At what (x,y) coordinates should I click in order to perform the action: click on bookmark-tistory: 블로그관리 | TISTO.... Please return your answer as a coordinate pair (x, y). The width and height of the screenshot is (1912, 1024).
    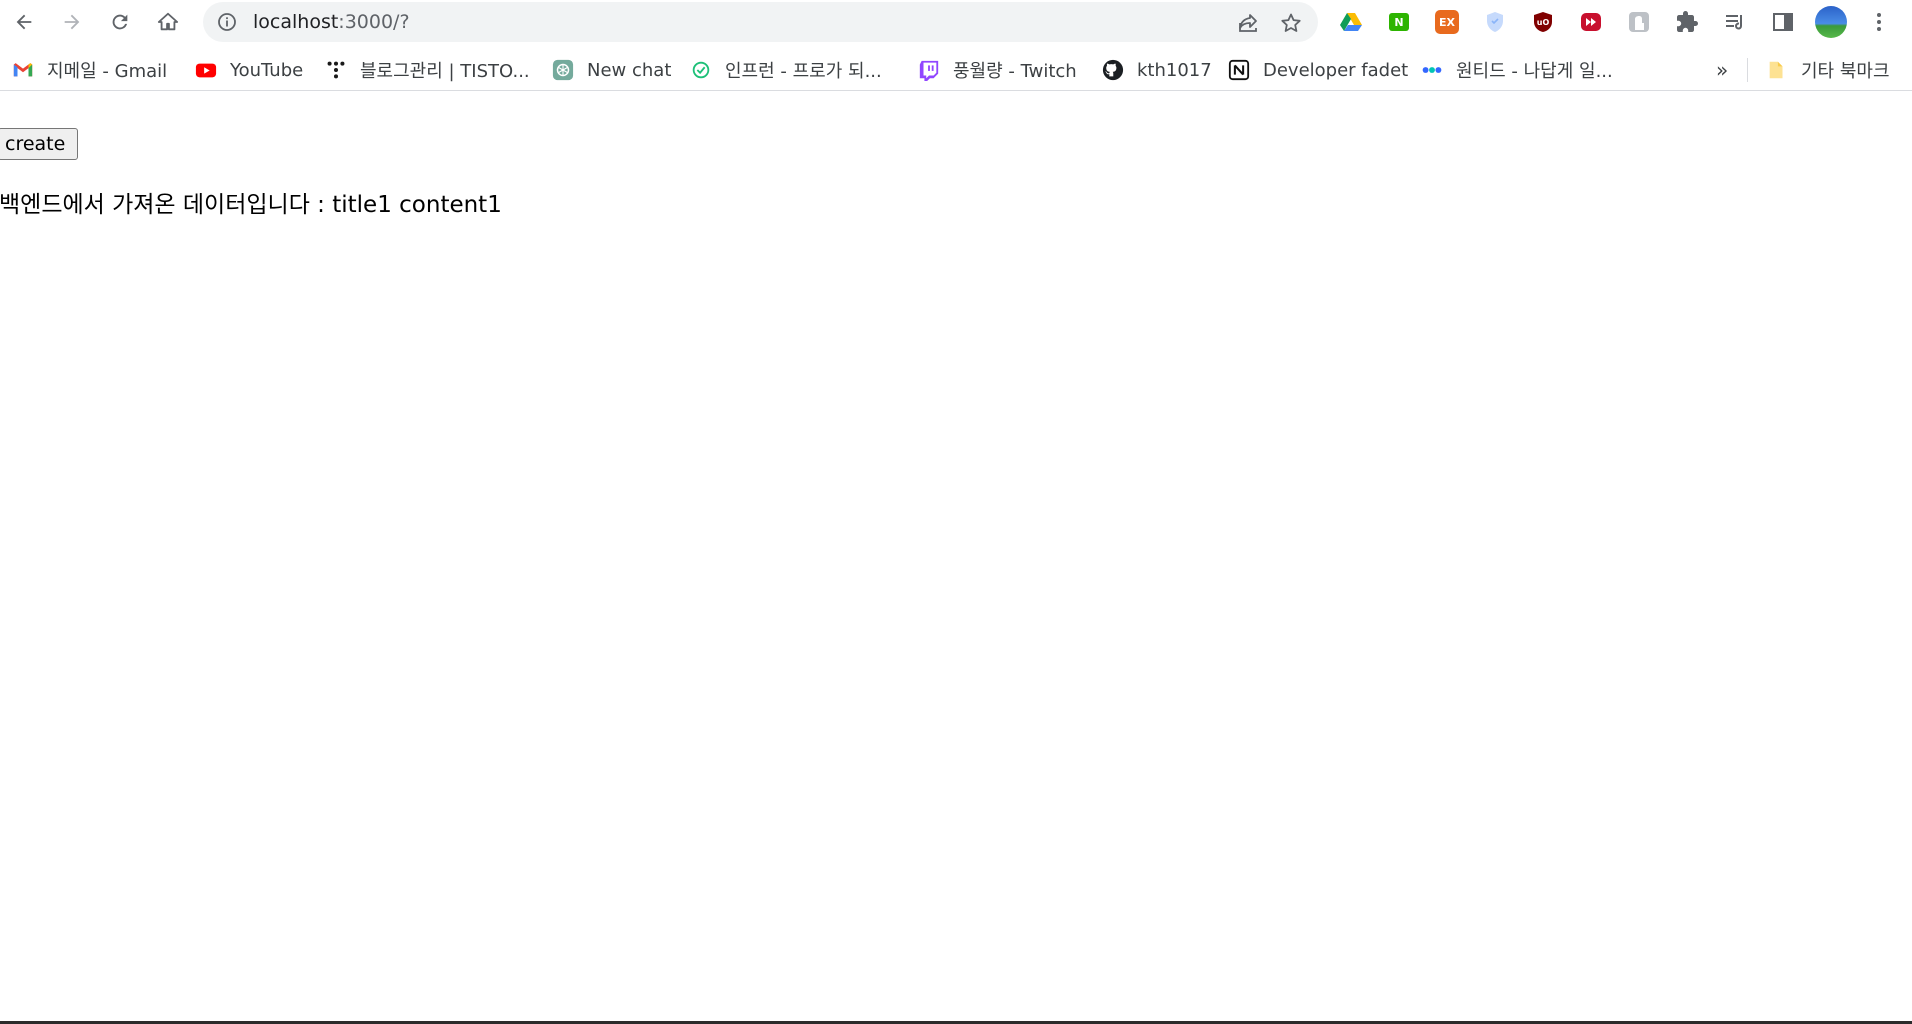
    Looking at the image, I should click on (427, 70).